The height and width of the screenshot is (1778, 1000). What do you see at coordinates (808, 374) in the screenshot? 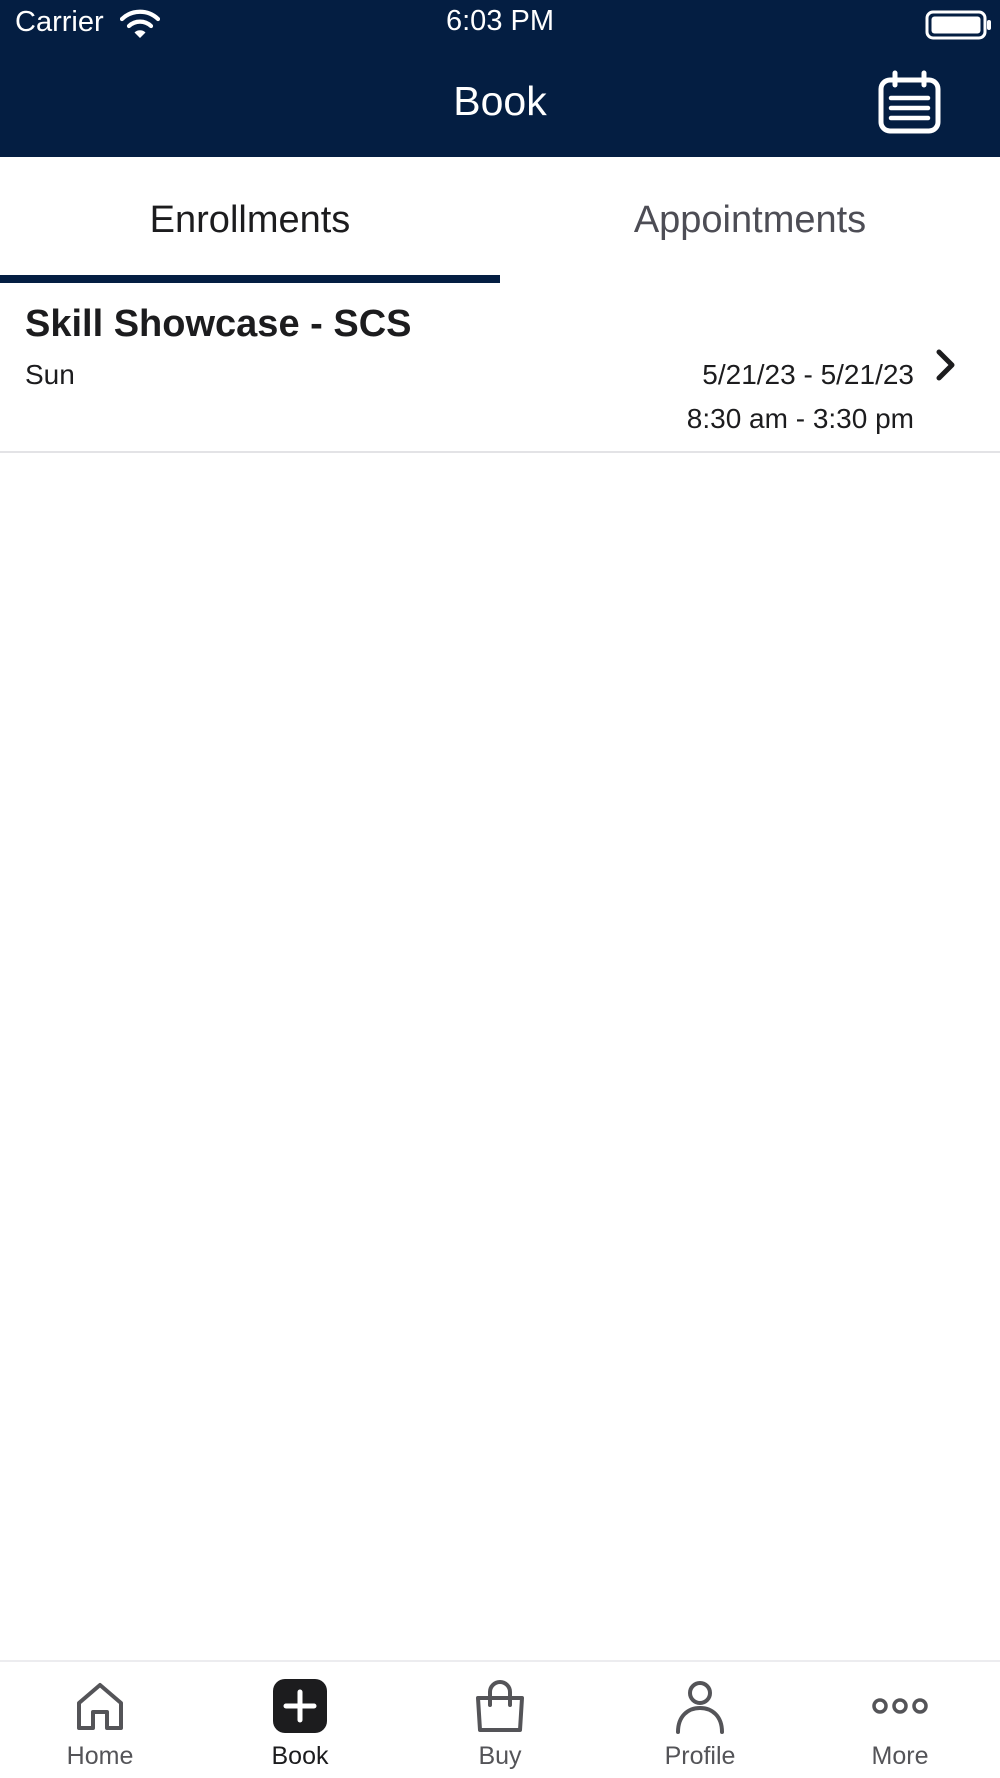
I see `enrollment-dates: 5/21/23 - 5/21/23` at bounding box center [808, 374].